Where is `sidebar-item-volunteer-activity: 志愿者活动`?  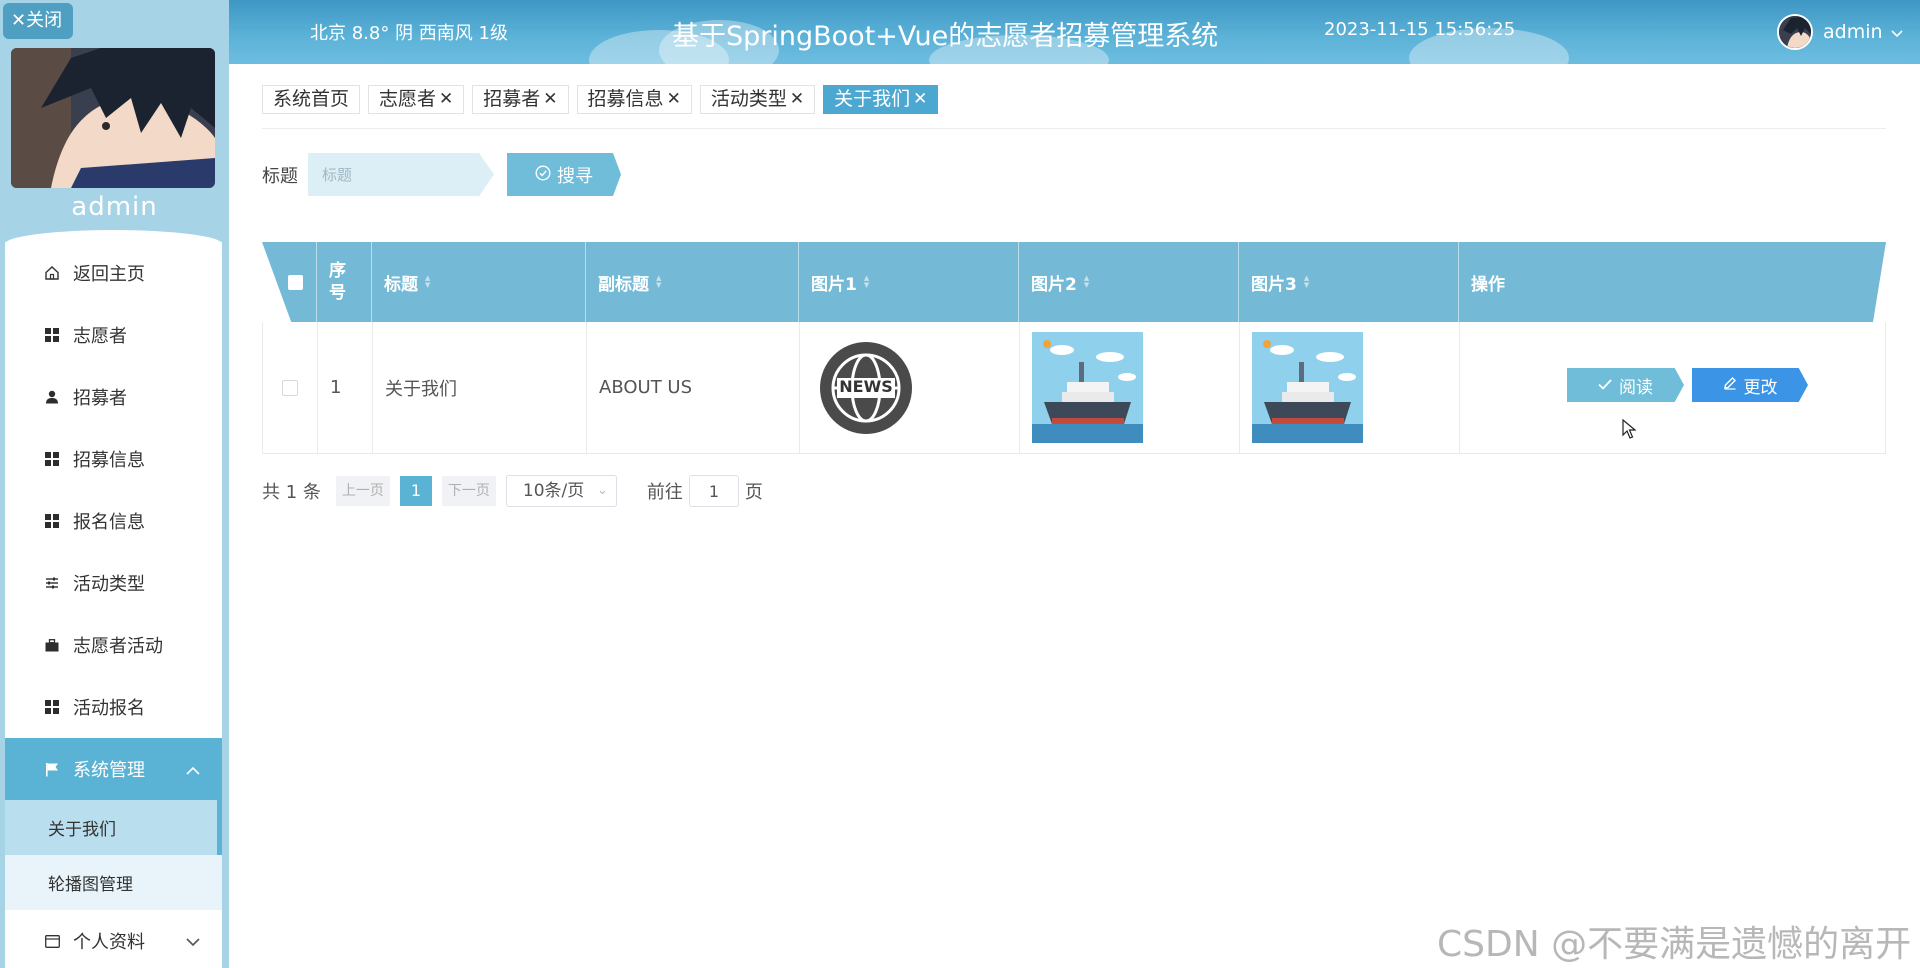 sidebar-item-volunteer-activity: 志愿者活动 is located at coordinates (113, 645).